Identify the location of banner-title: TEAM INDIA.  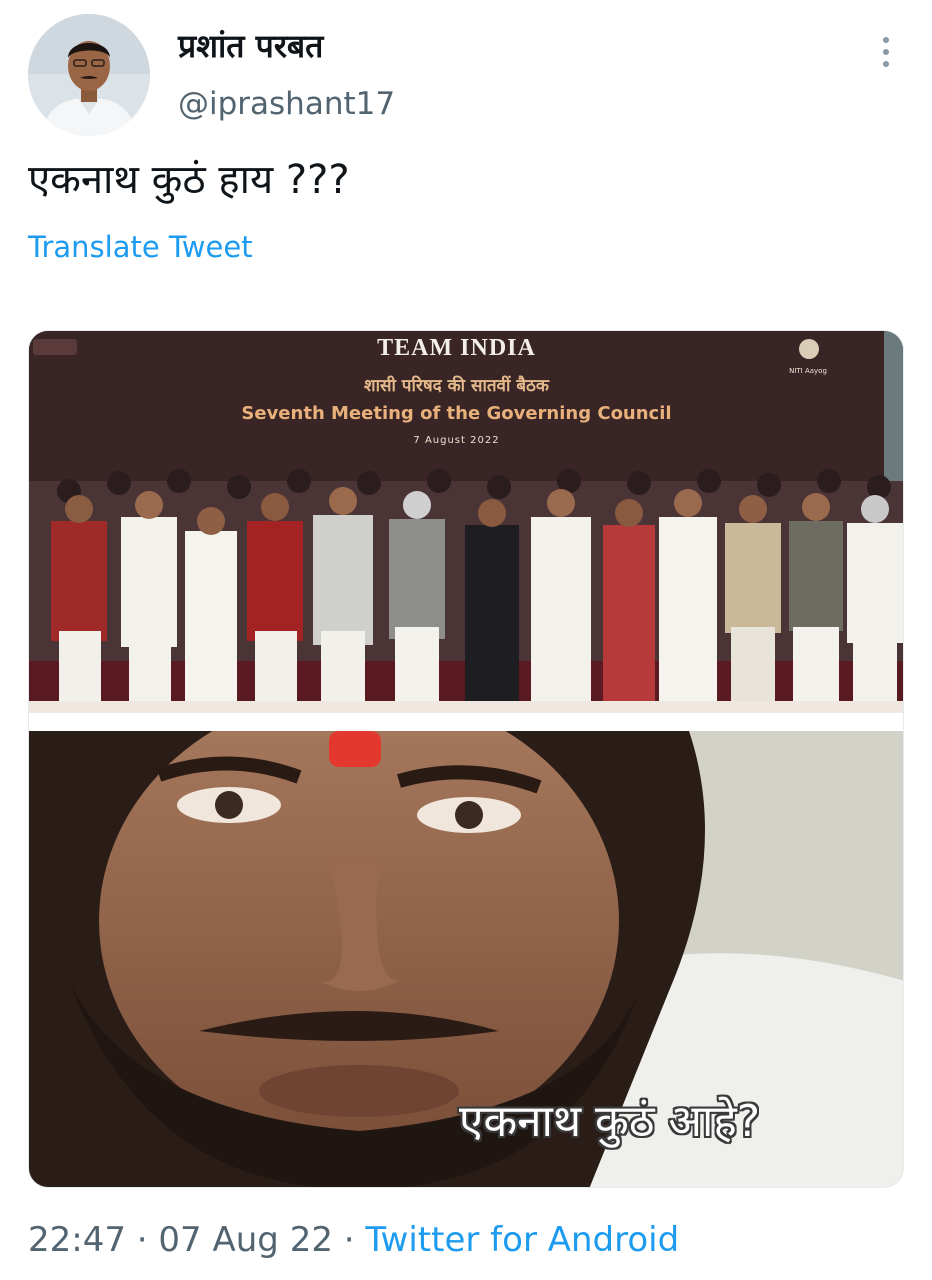
(456, 348).